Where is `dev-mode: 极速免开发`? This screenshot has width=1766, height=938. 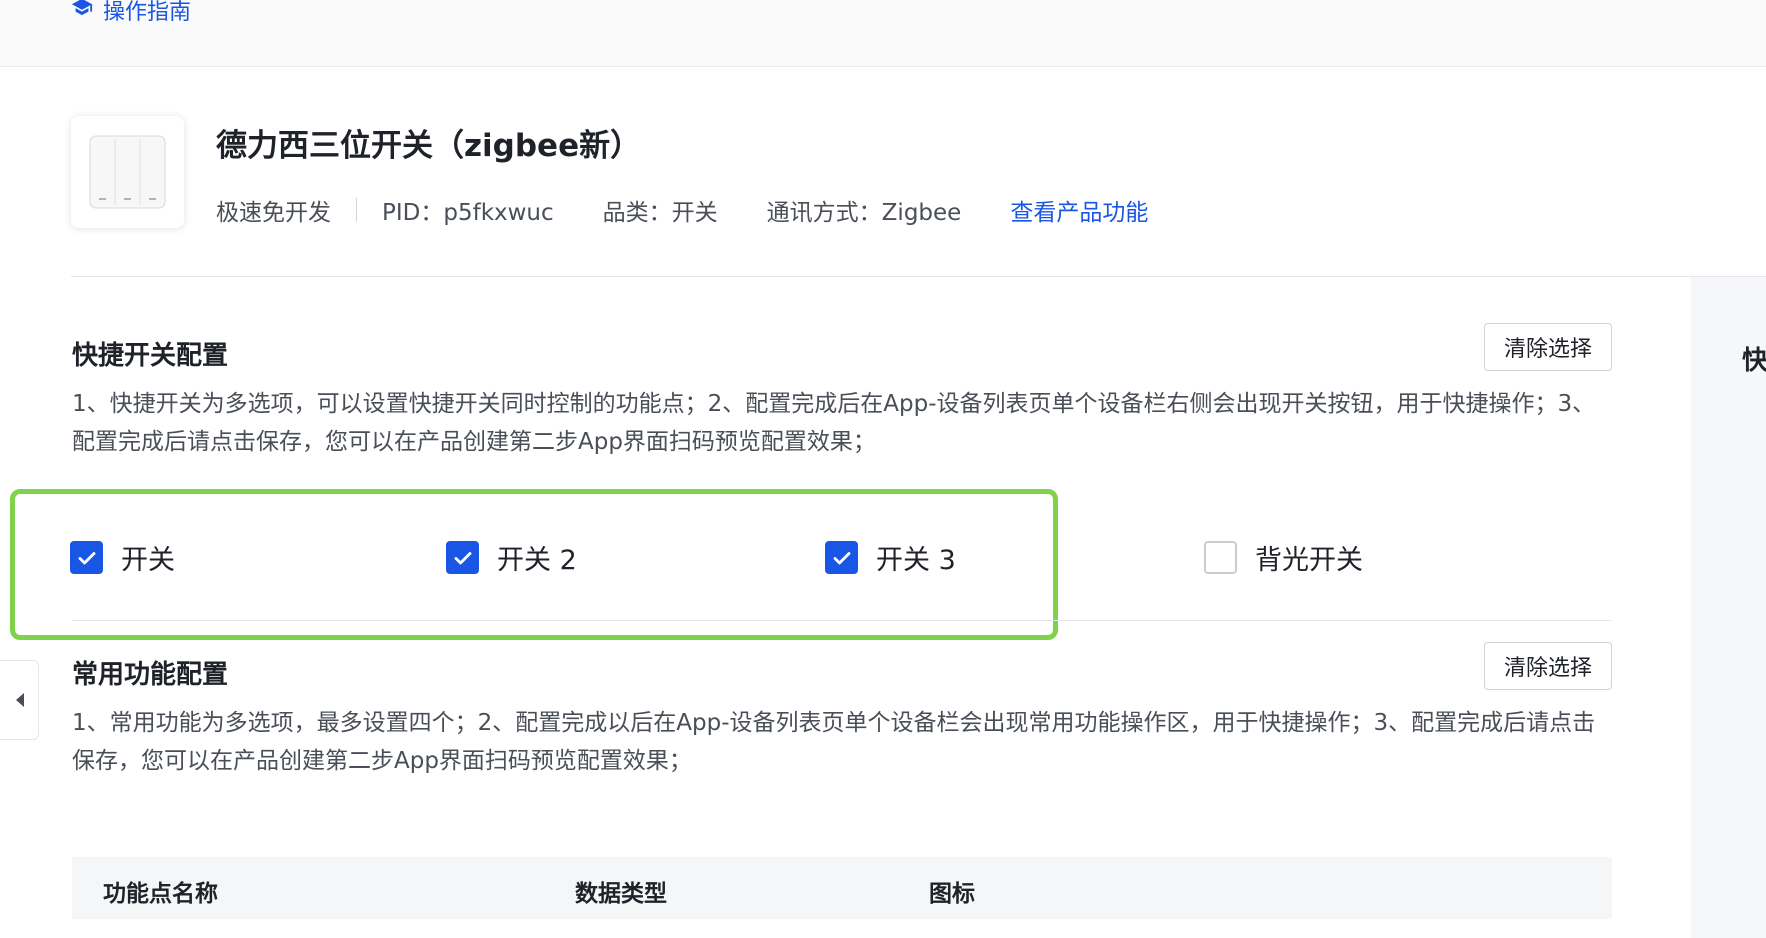
dev-mode: 极速免开发 is located at coordinates (273, 213).